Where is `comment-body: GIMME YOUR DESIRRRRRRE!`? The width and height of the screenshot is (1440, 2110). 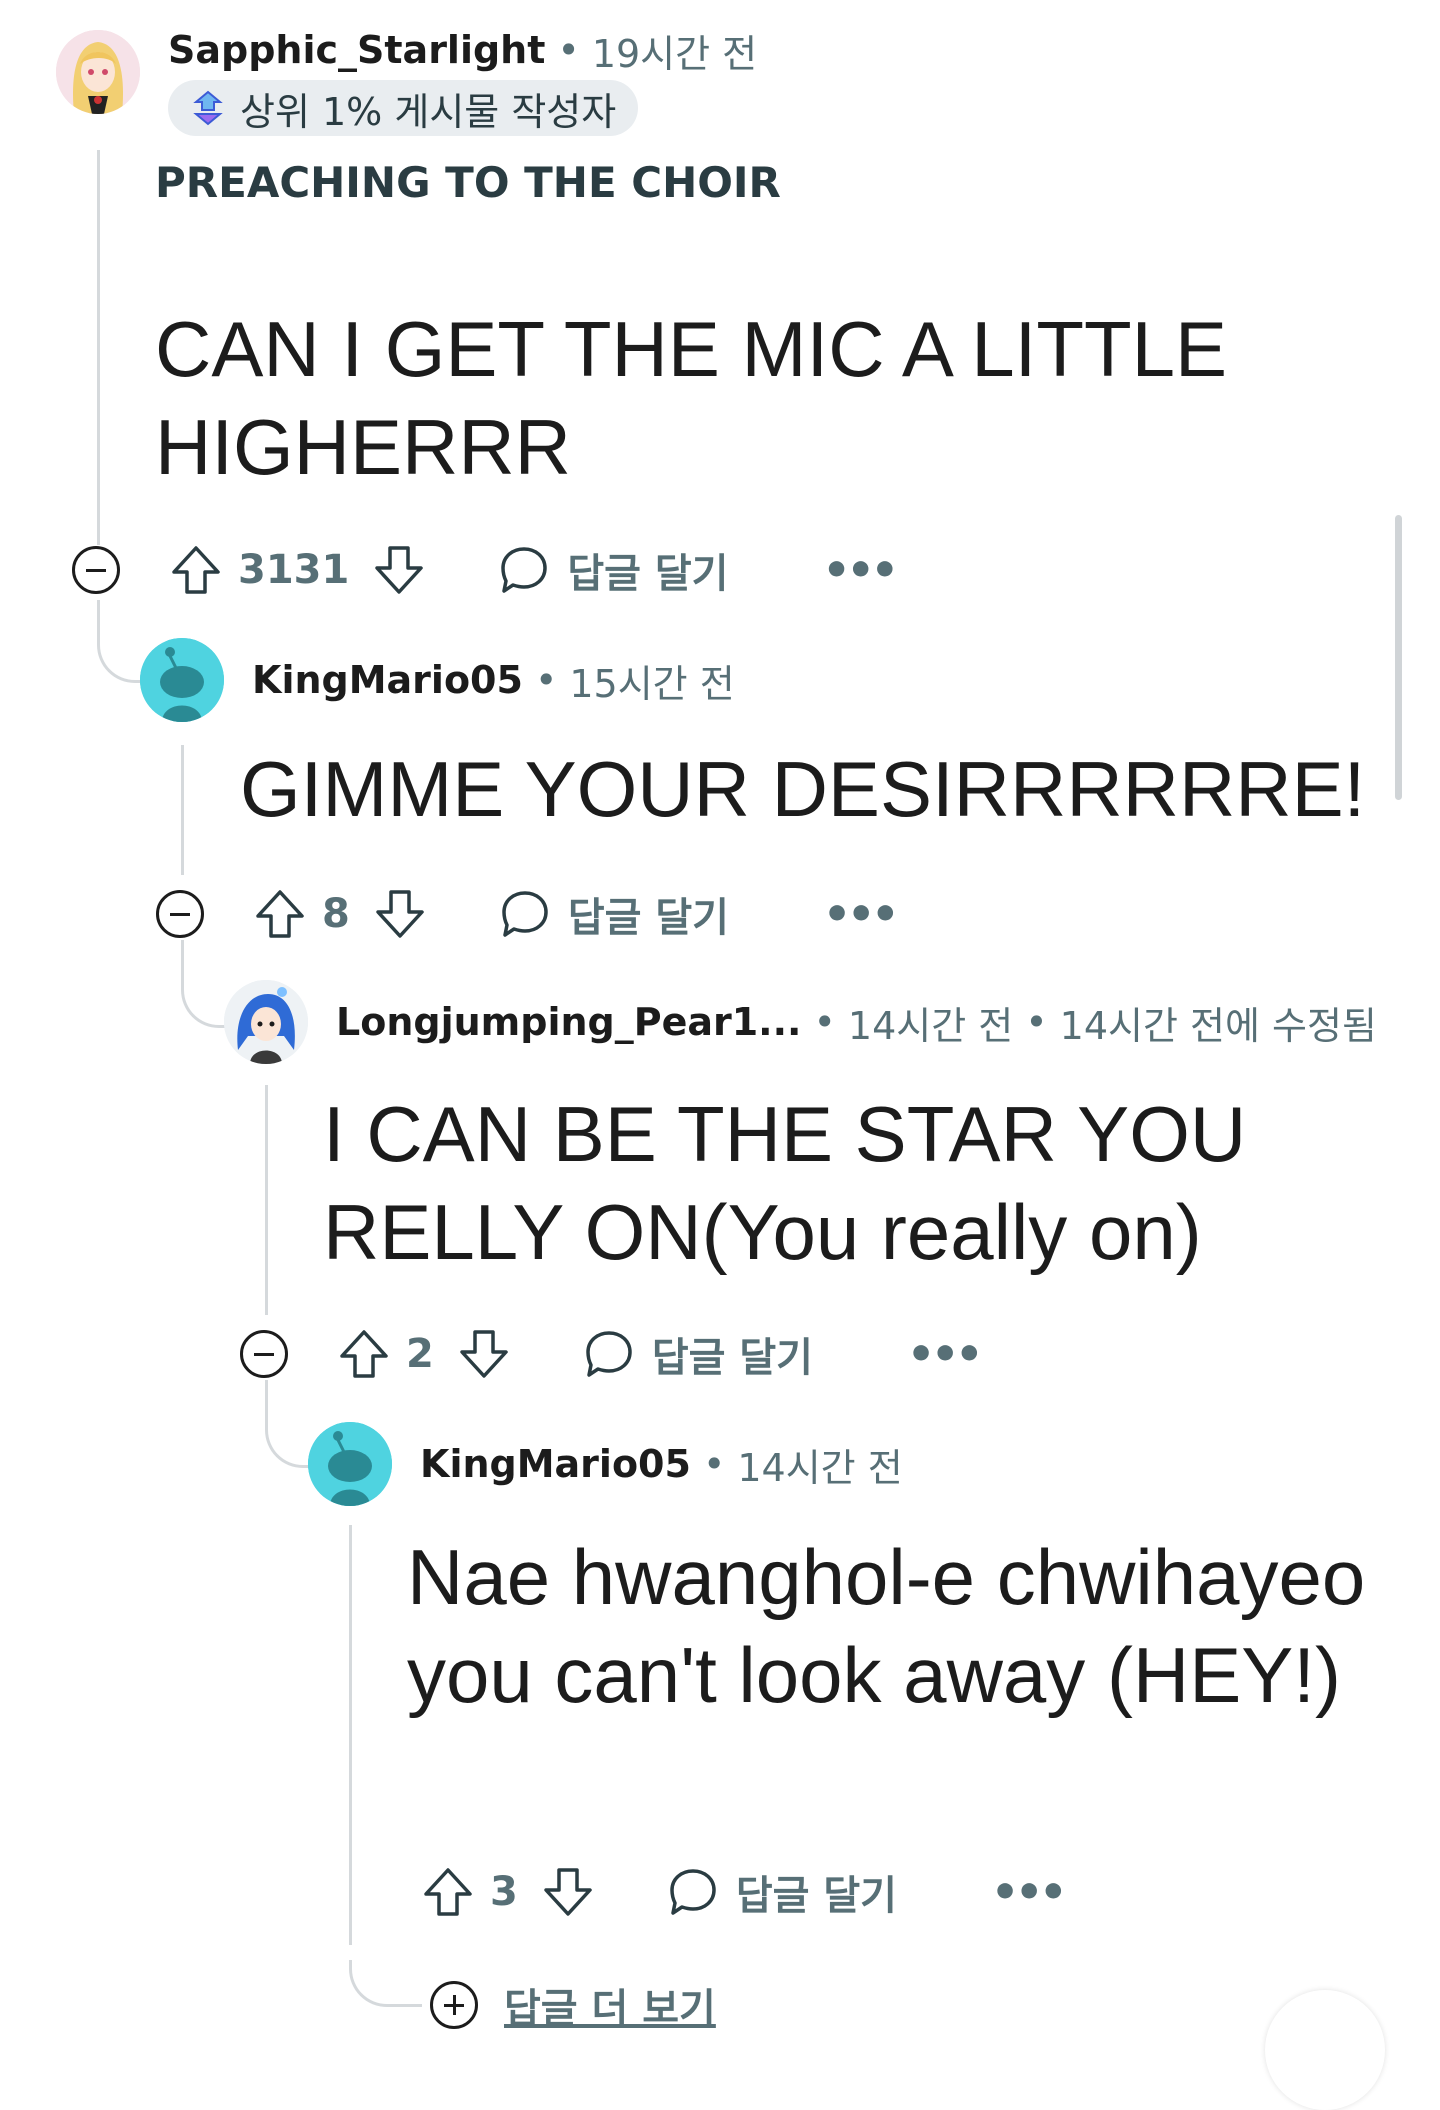 comment-body: GIMME YOUR DESIRRRRRRE! is located at coordinates (803, 789).